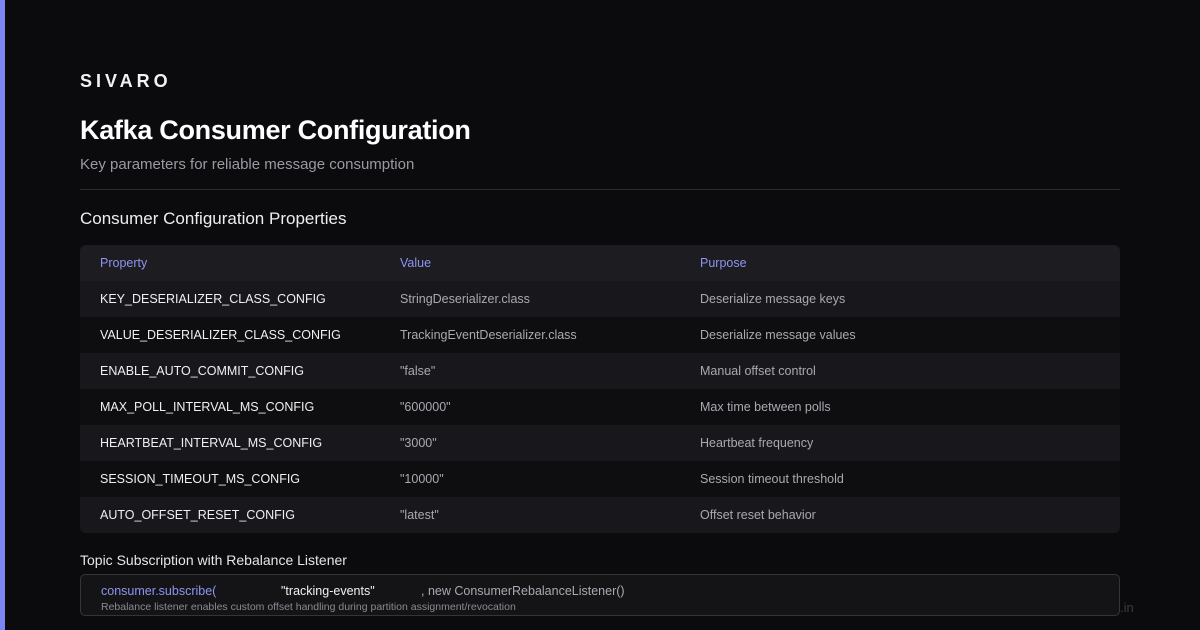  What do you see at coordinates (523, 591) in the screenshot?
I see `code-rest: , new ConsumerRebalanceListener()` at bounding box center [523, 591].